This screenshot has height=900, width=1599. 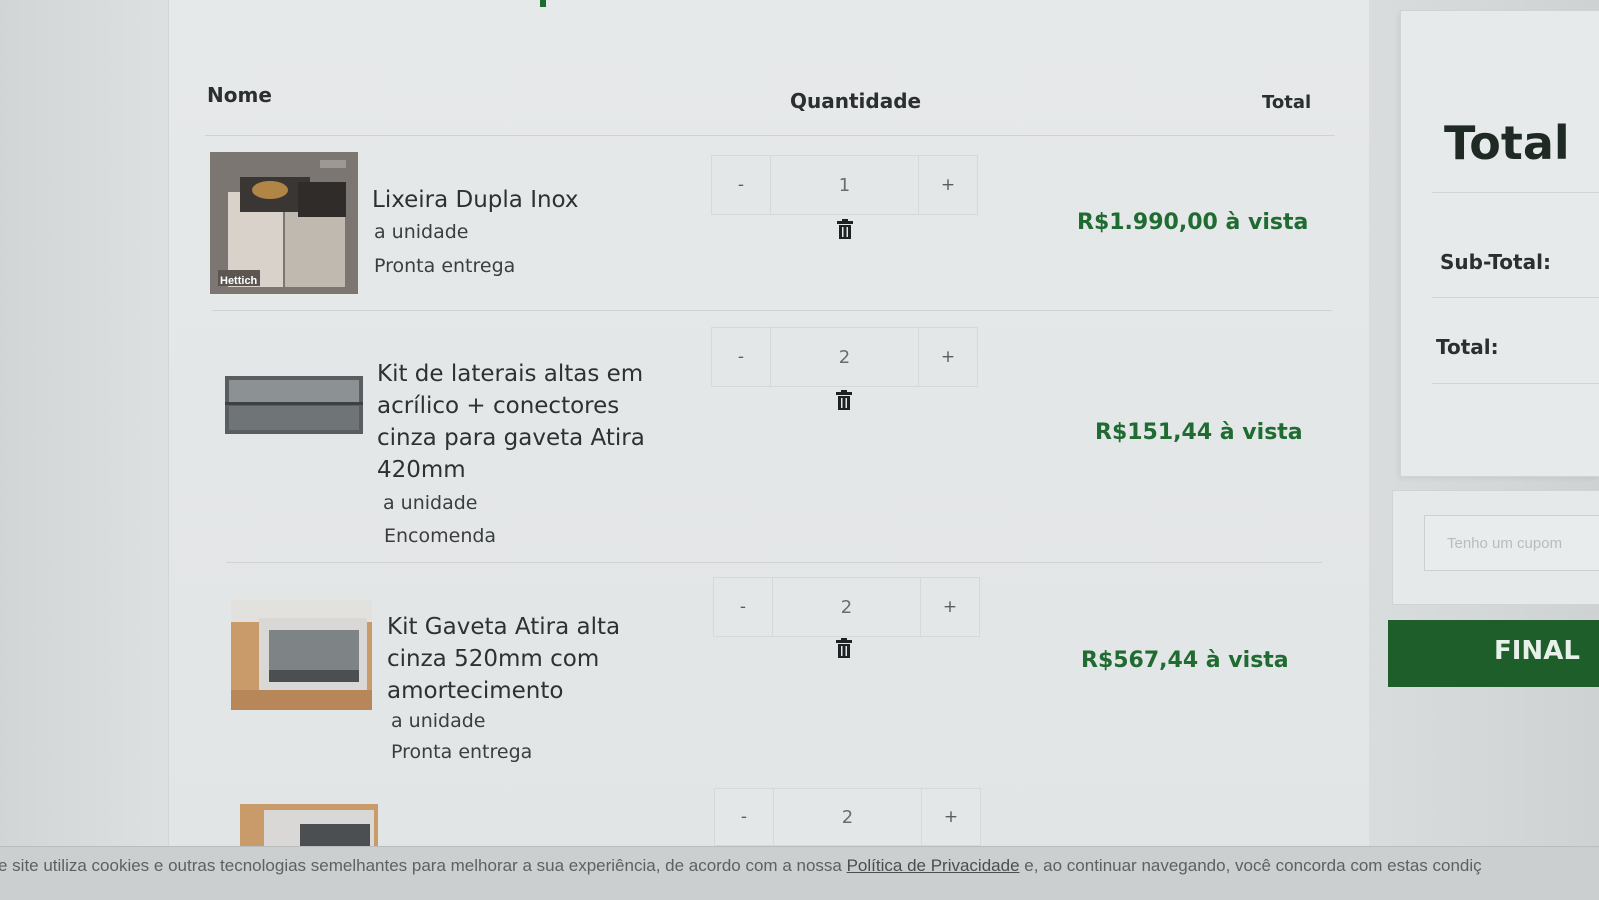 What do you see at coordinates (1499, 243) in the screenshot?
I see `order-summary-card` at bounding box center [1499, 243].